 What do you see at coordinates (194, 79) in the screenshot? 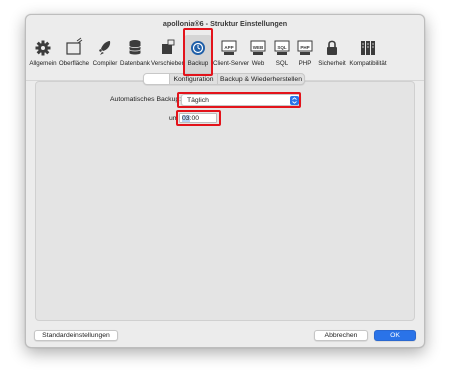
I see `tab-konfiguration: Konfiguration` at bounding box center [194, 79].